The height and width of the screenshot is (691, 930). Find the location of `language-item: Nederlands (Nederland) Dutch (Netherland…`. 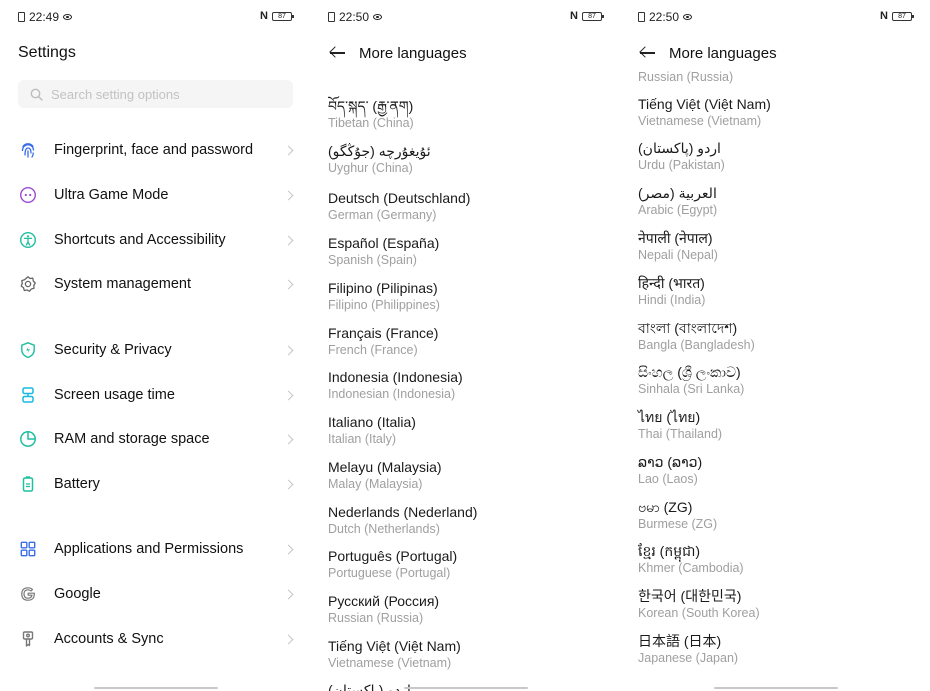

language-item: Nederlands (Nederland) Dutch (Netherland… is located at coordinates (468, 523).